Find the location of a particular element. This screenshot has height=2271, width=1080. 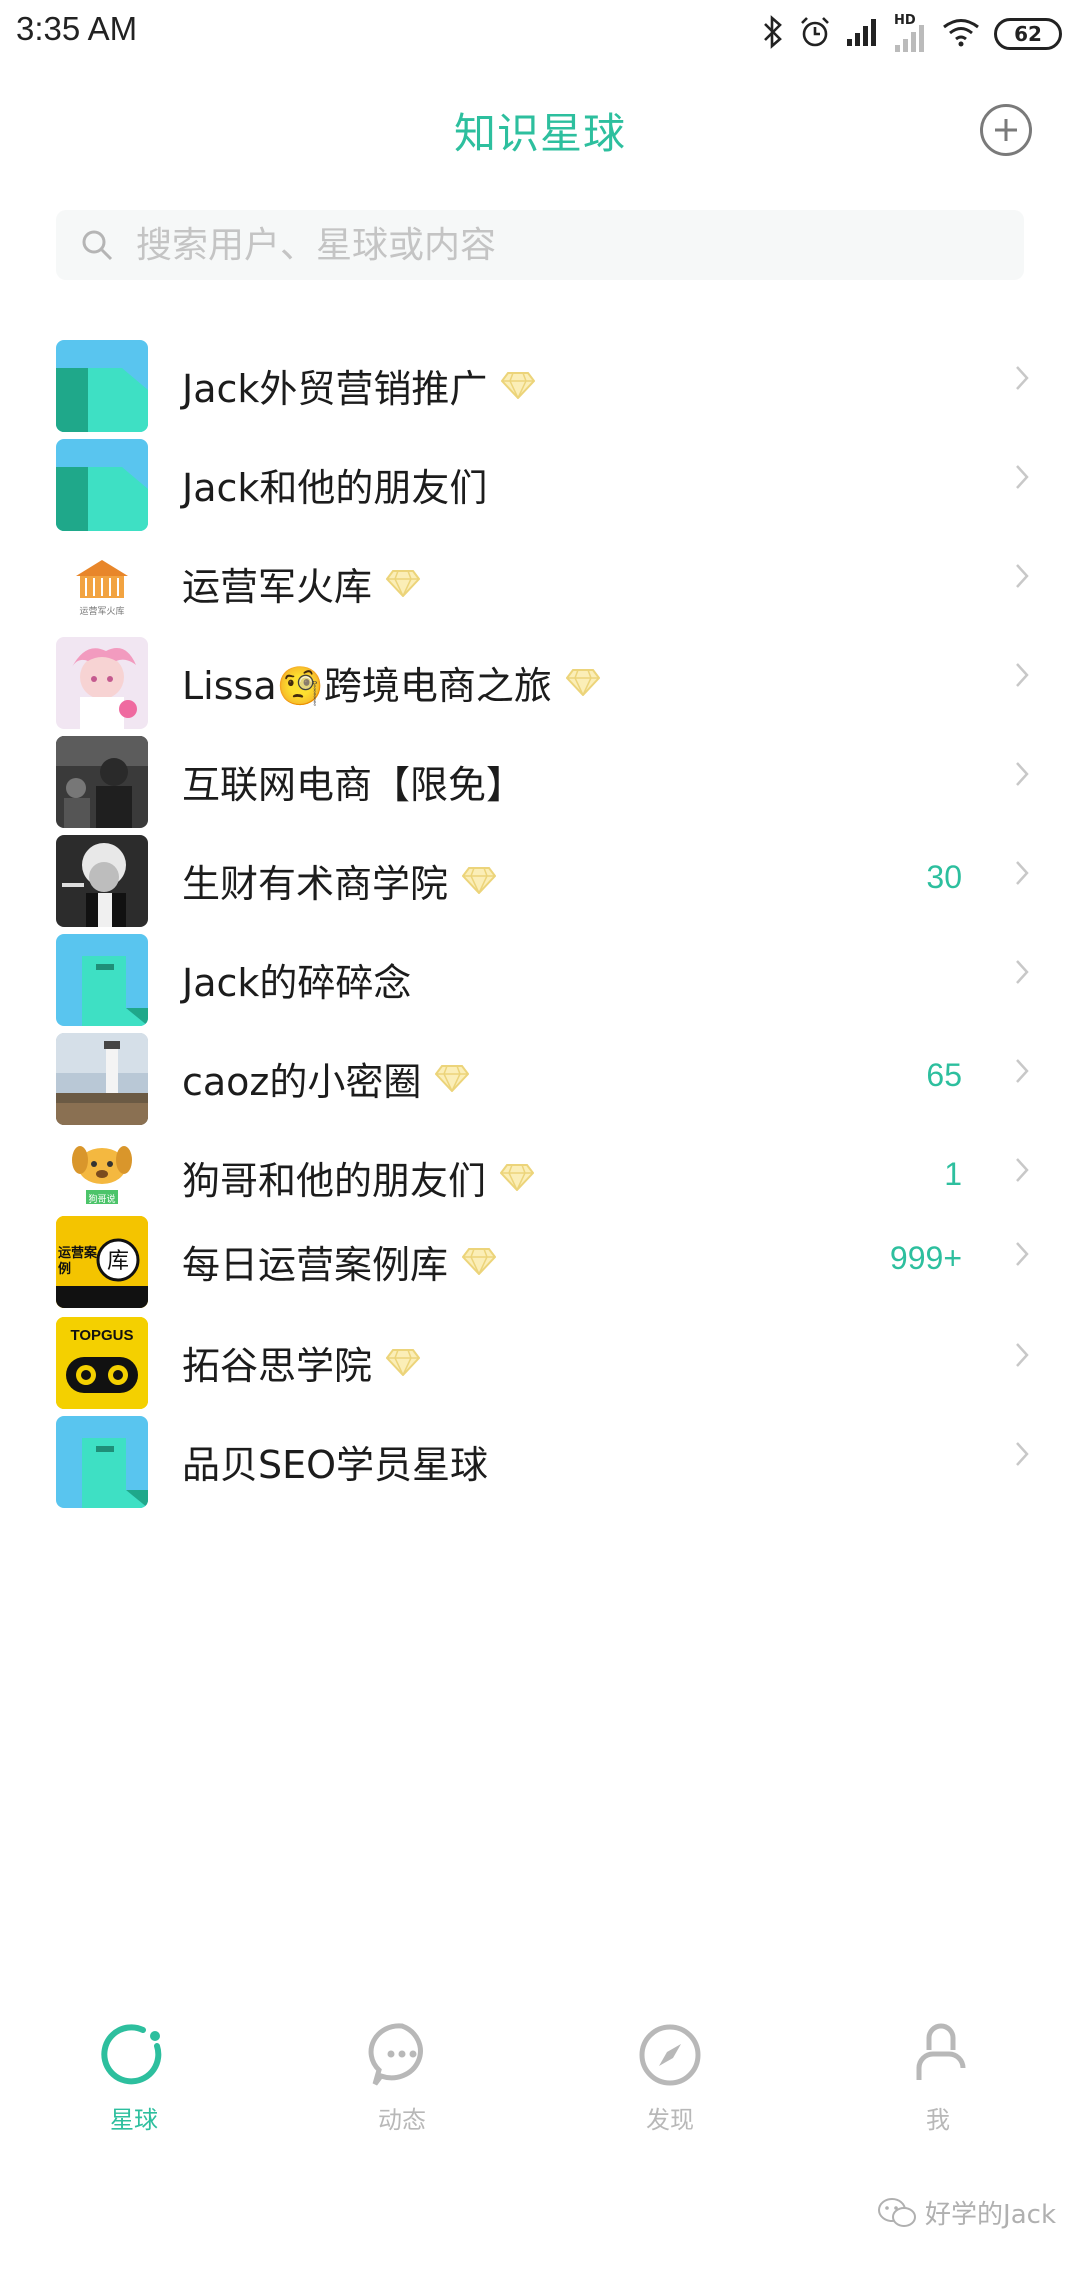

list-item: 运营军火库 运营军火库 is located at coordinates (540, 582).